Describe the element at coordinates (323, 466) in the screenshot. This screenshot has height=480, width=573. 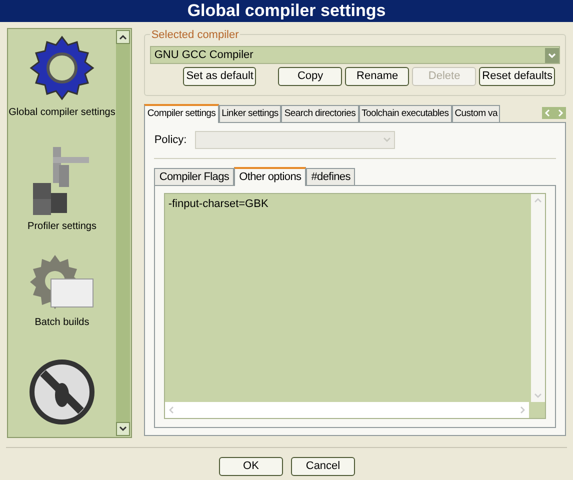
I see `dialog-button: Cancel` at that location.